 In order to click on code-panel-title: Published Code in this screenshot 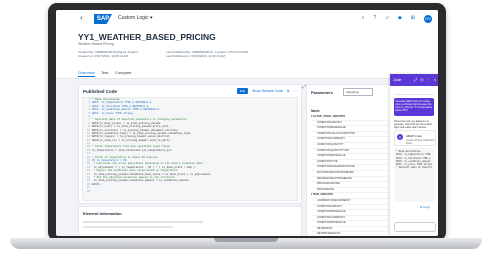, I will do `click(100, 91)`.